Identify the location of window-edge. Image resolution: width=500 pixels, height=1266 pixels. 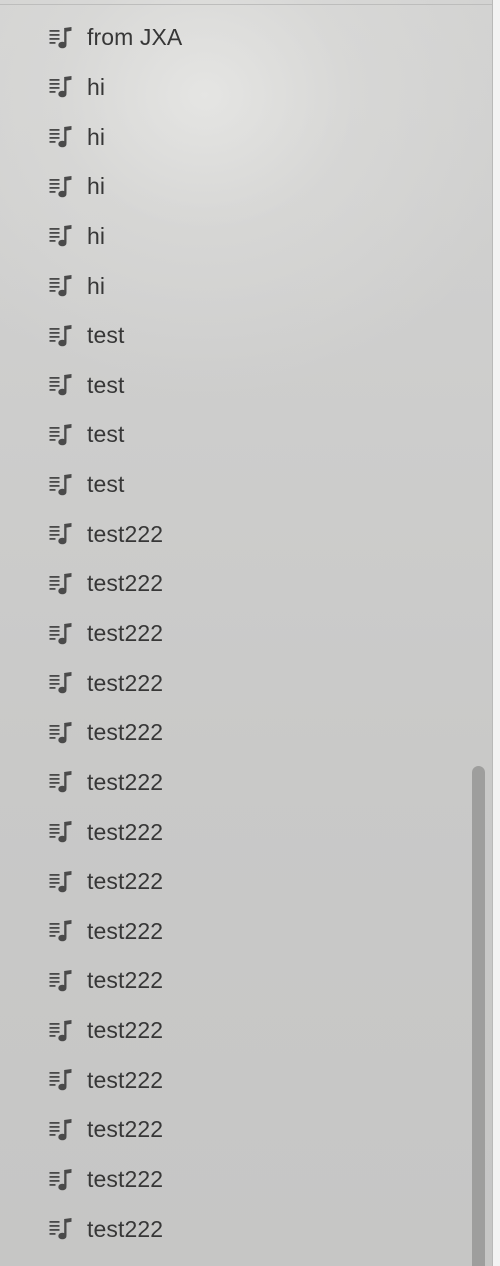
(496, 633).